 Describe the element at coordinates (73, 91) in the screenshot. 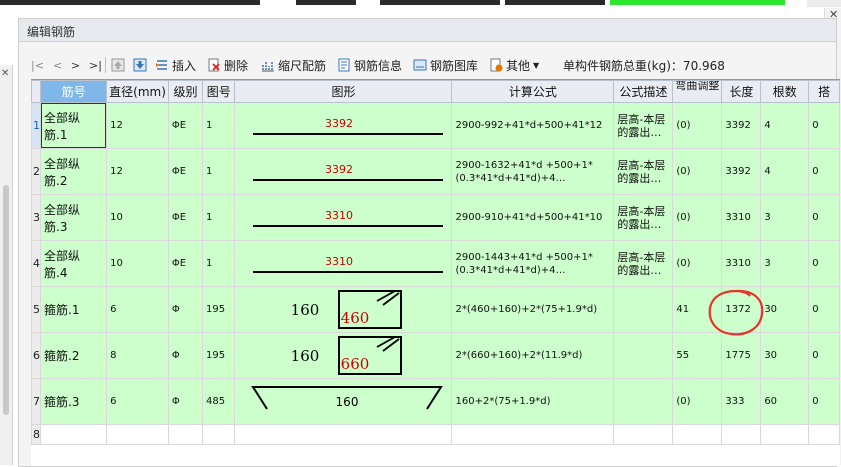

I see `col-header-bar-no: 筋号` at that location.